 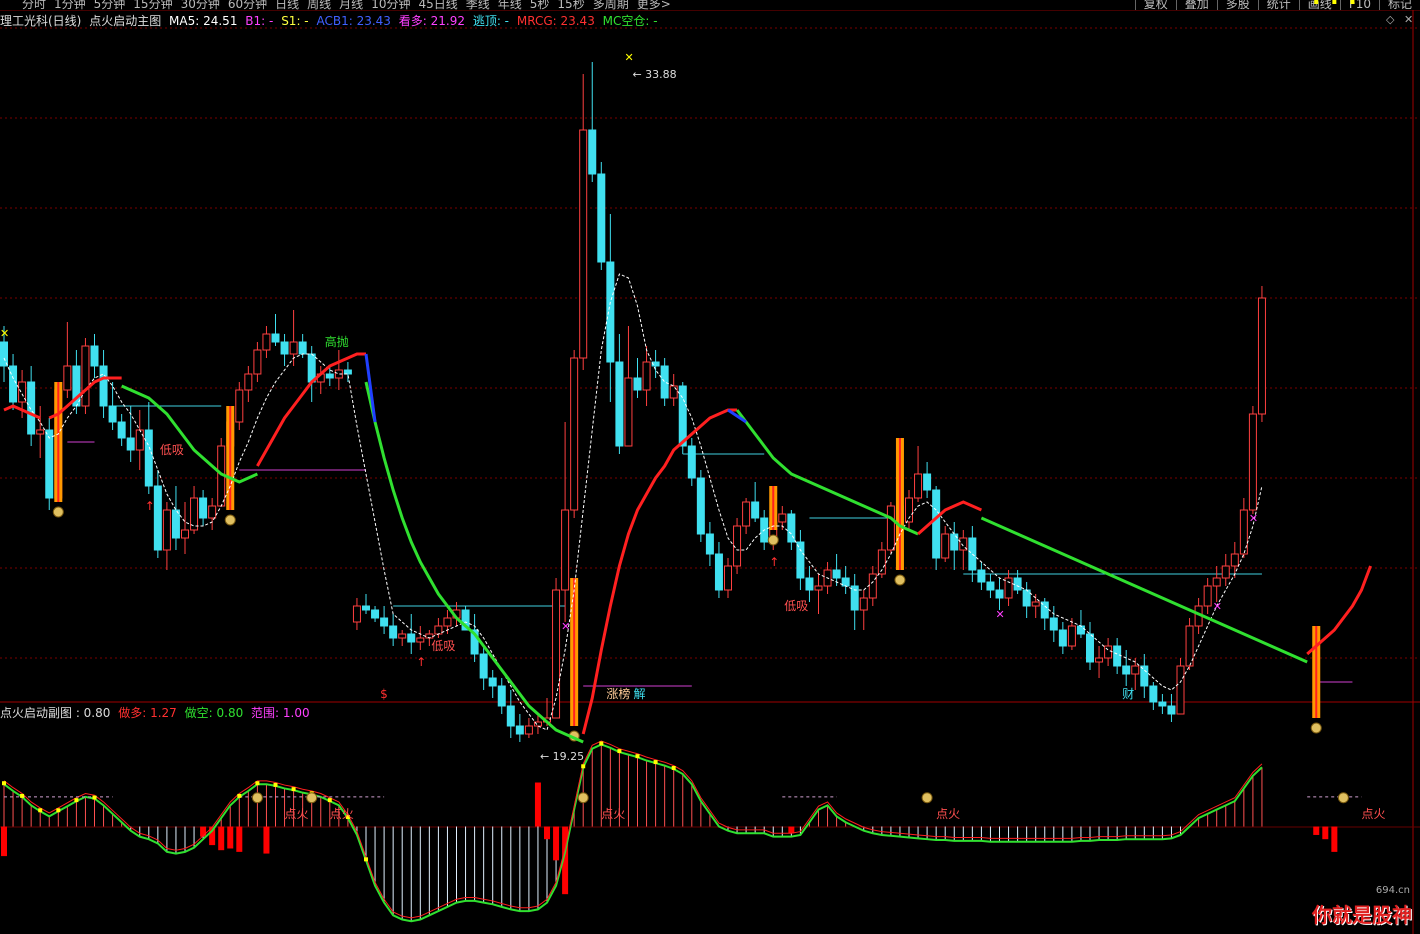 What do you see at coordinates (1390, 19) in the screenshot?
I see `diamond-icon: ◇` at bounding box center [1390, 19].